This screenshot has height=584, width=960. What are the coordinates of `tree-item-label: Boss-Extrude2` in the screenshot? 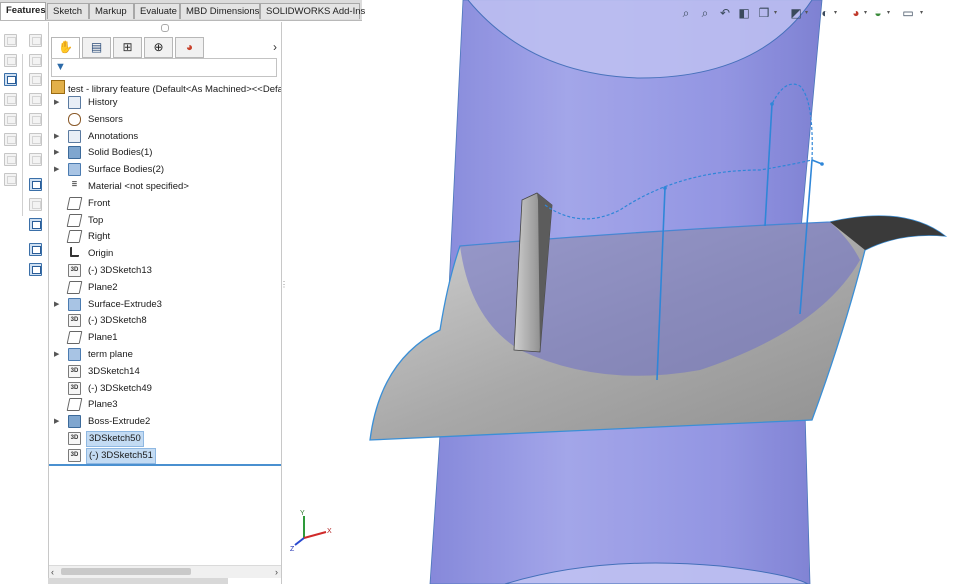 It's located at (119, 422).